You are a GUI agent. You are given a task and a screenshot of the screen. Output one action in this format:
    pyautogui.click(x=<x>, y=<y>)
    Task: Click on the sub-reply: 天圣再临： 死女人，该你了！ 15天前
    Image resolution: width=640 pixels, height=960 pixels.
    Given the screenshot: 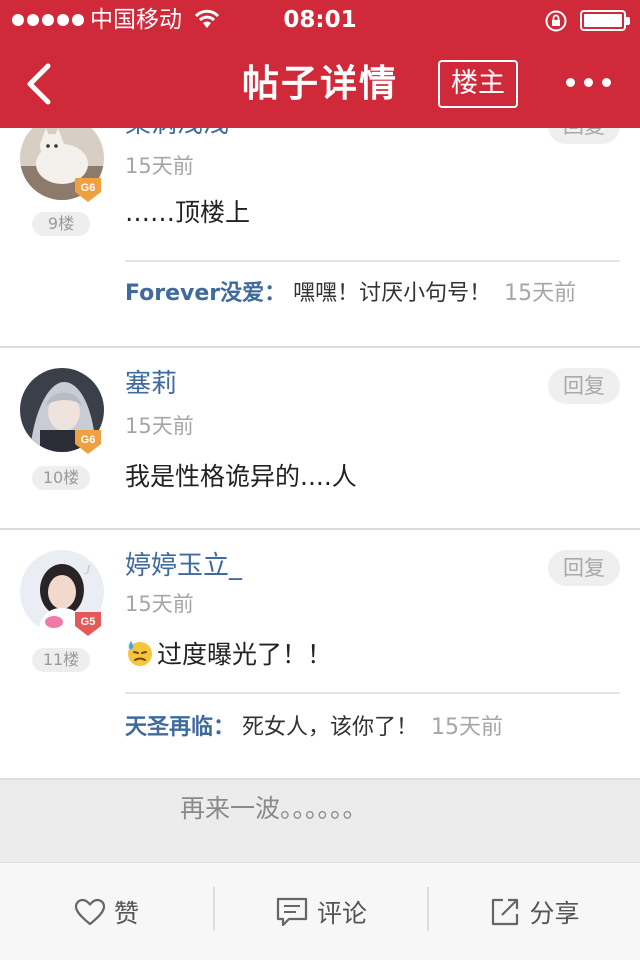 What is the action you would take?
    pyautogui.click(x=314, y=728)
    